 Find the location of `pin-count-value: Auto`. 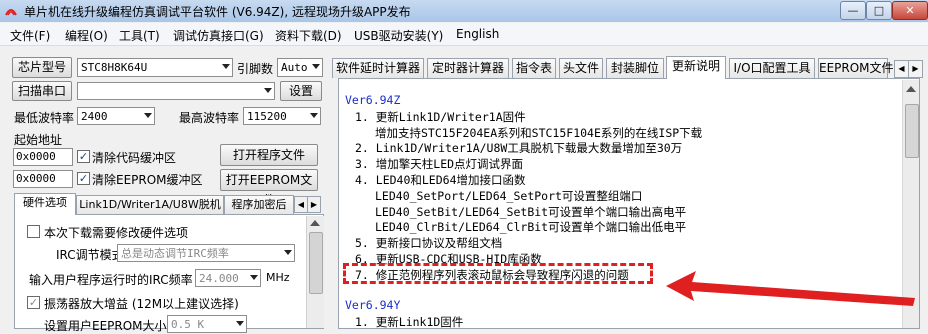

pin-count-value: Auto is located at coordinates (294, 67).